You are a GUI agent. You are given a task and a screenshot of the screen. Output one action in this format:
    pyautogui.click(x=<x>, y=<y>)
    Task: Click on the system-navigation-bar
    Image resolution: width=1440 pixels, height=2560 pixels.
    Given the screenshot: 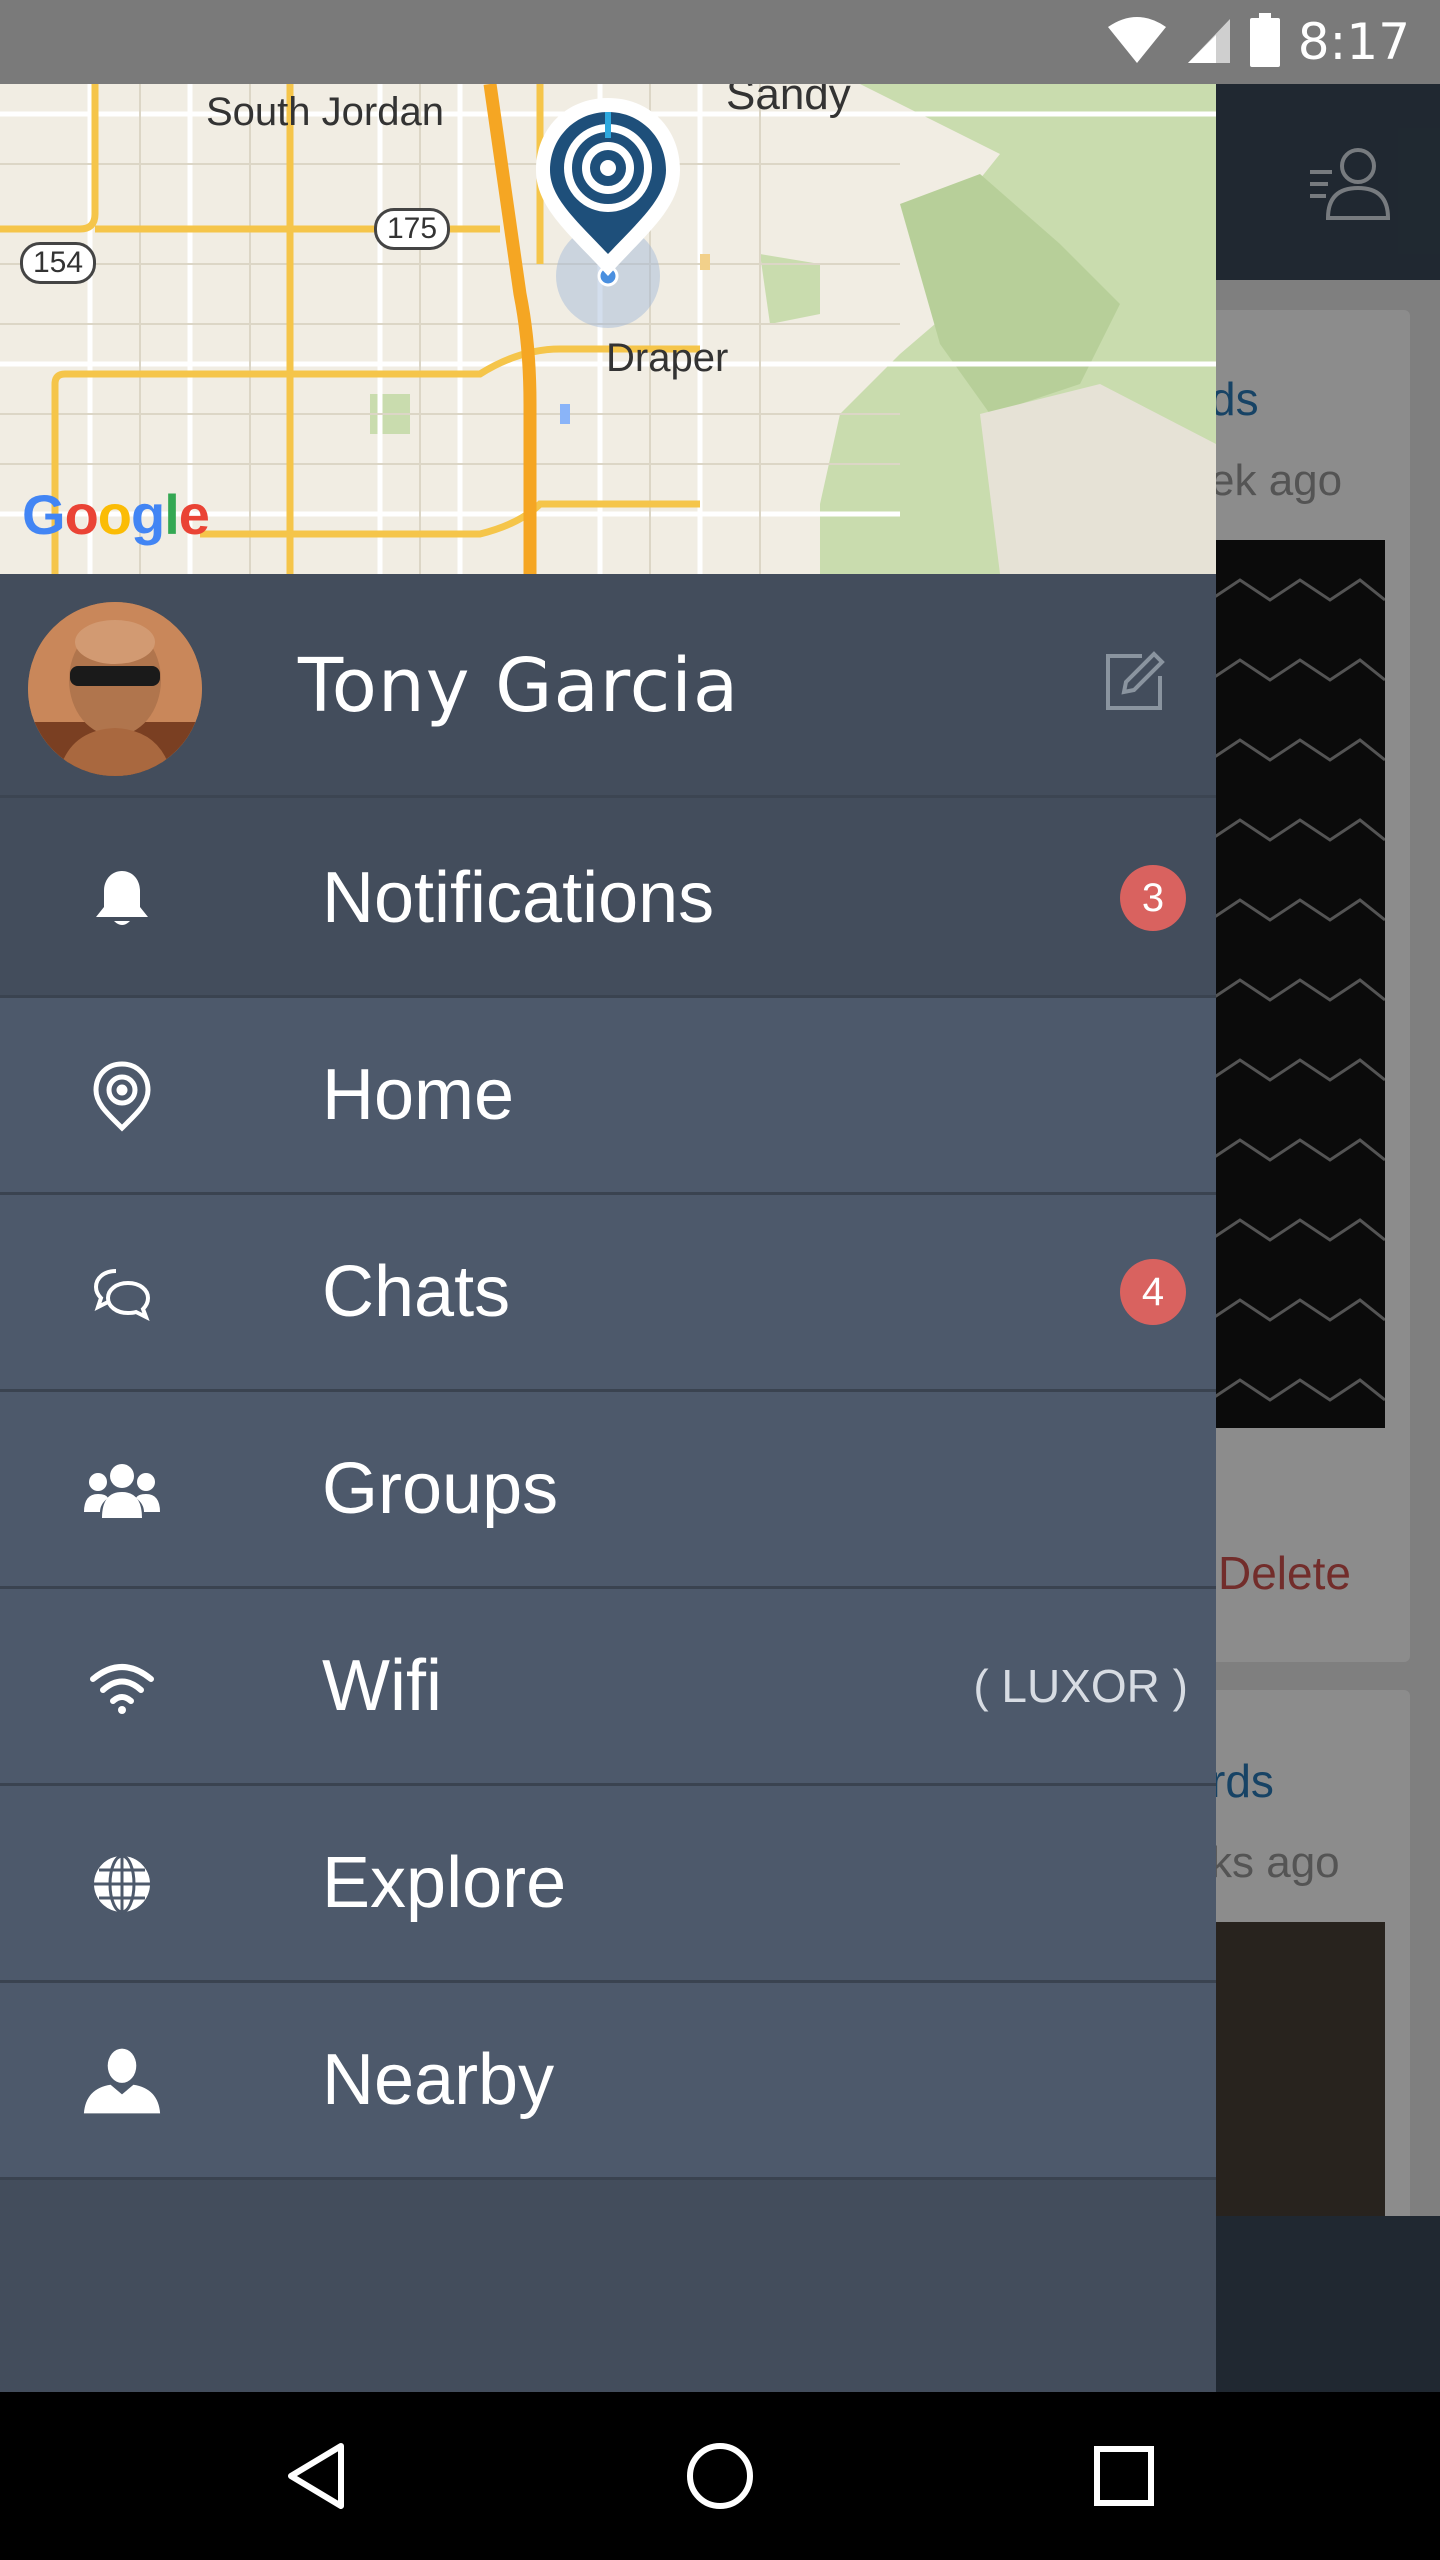 What is the action you would take?
    pyautogui.click(x=720, y=2476)
    